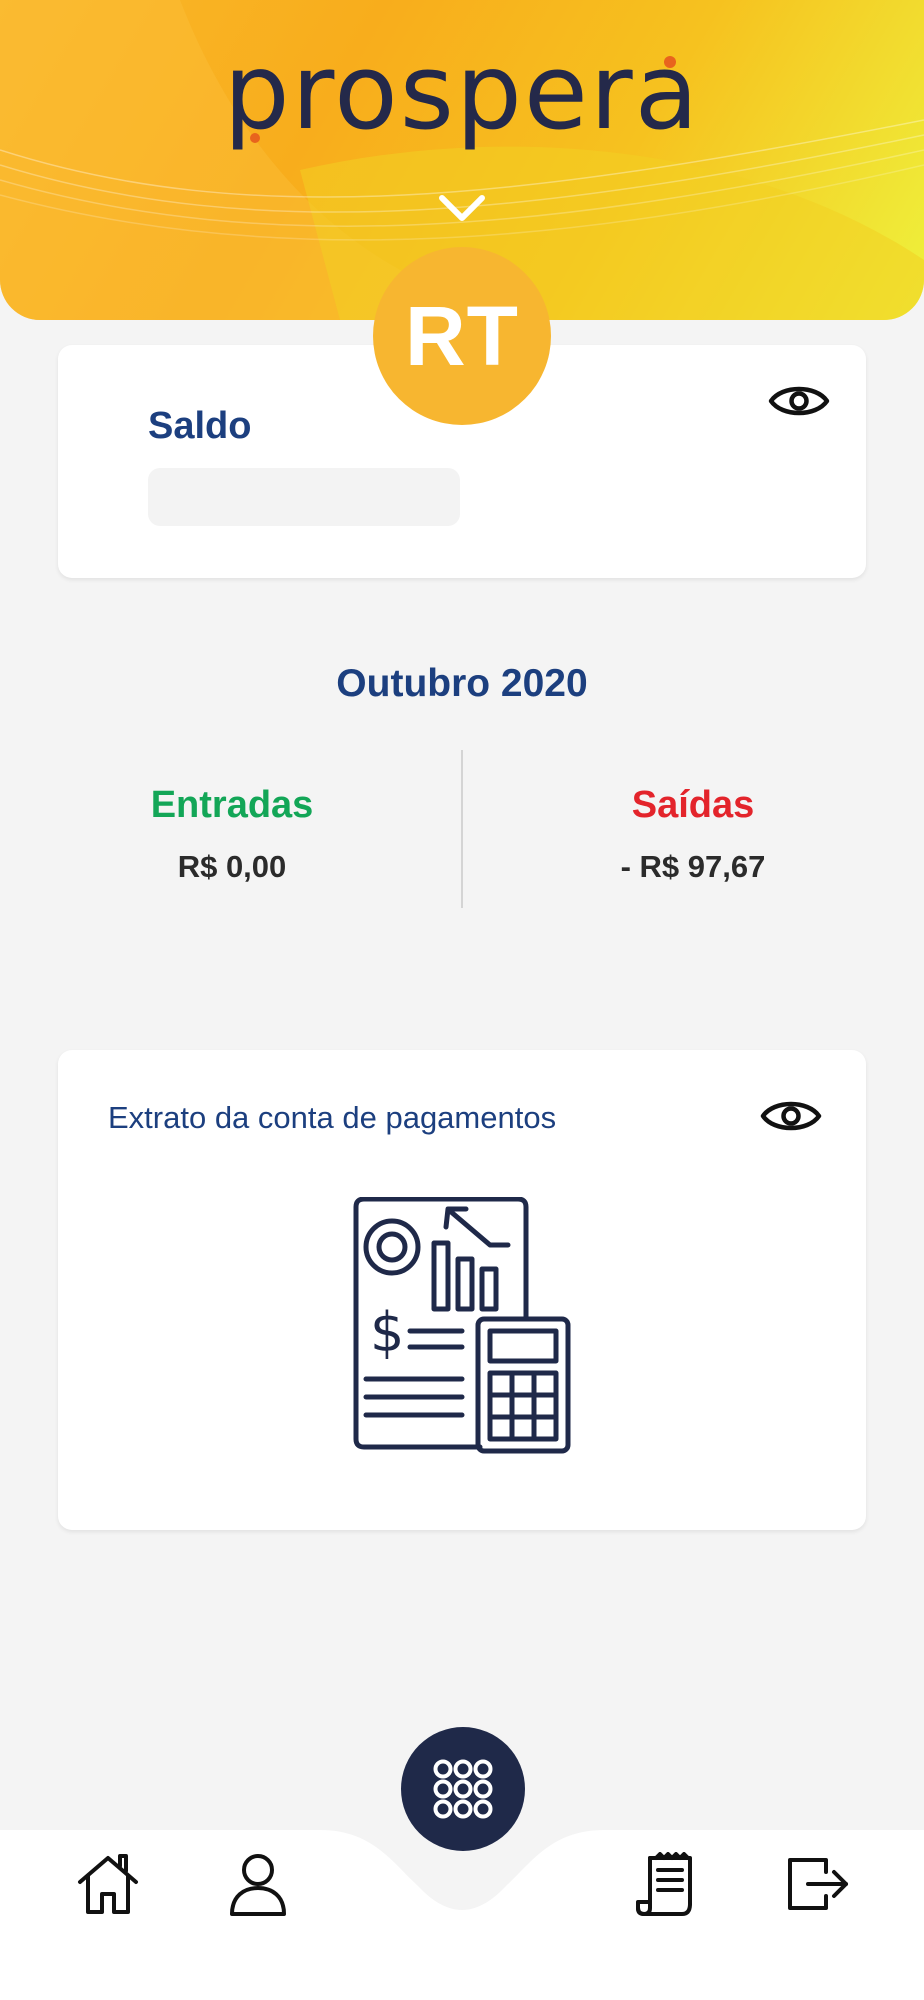 This screenshot has width=924, height=2000. I want to click on grid-menu-button, so click(463, 1789).